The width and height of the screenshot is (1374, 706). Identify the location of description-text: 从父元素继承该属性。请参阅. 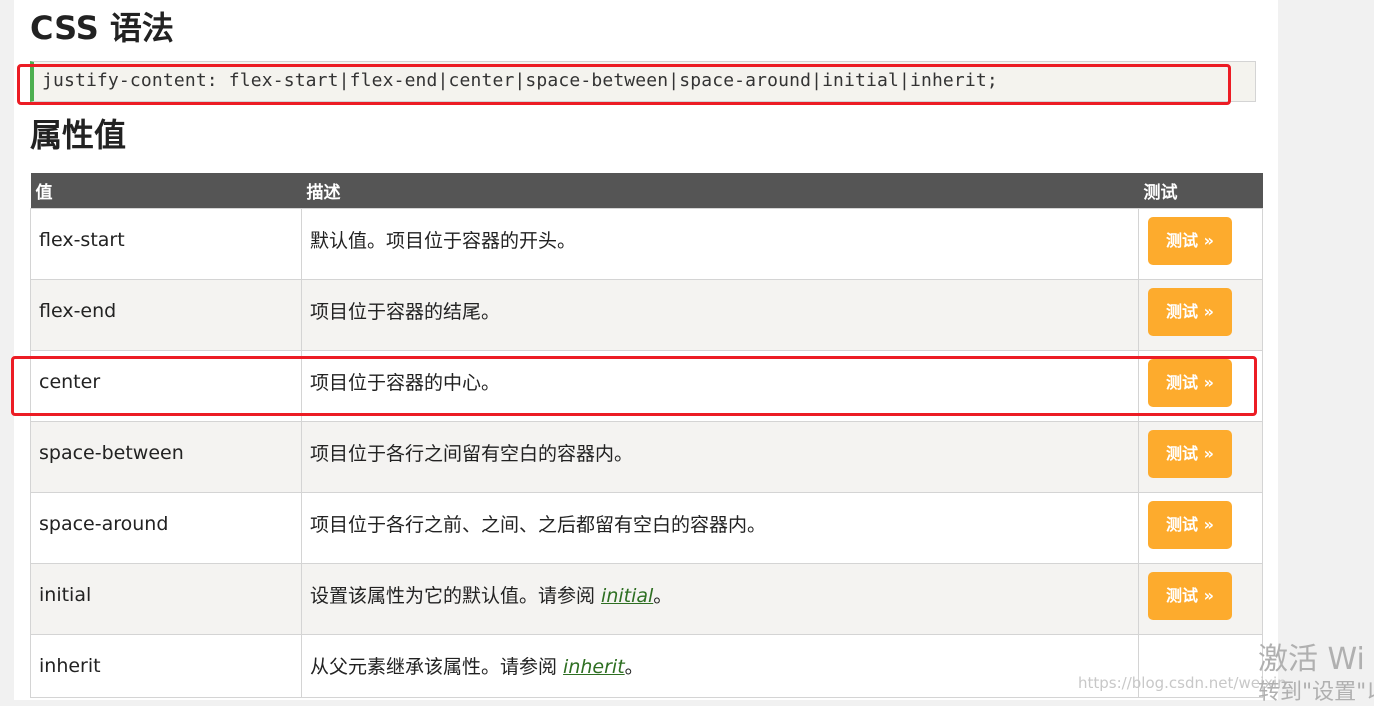
(437, 667).